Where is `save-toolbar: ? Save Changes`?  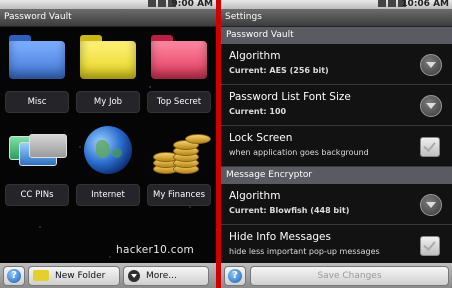
save-toolbar: ? Save Changes is located at coordinates (336, 275).